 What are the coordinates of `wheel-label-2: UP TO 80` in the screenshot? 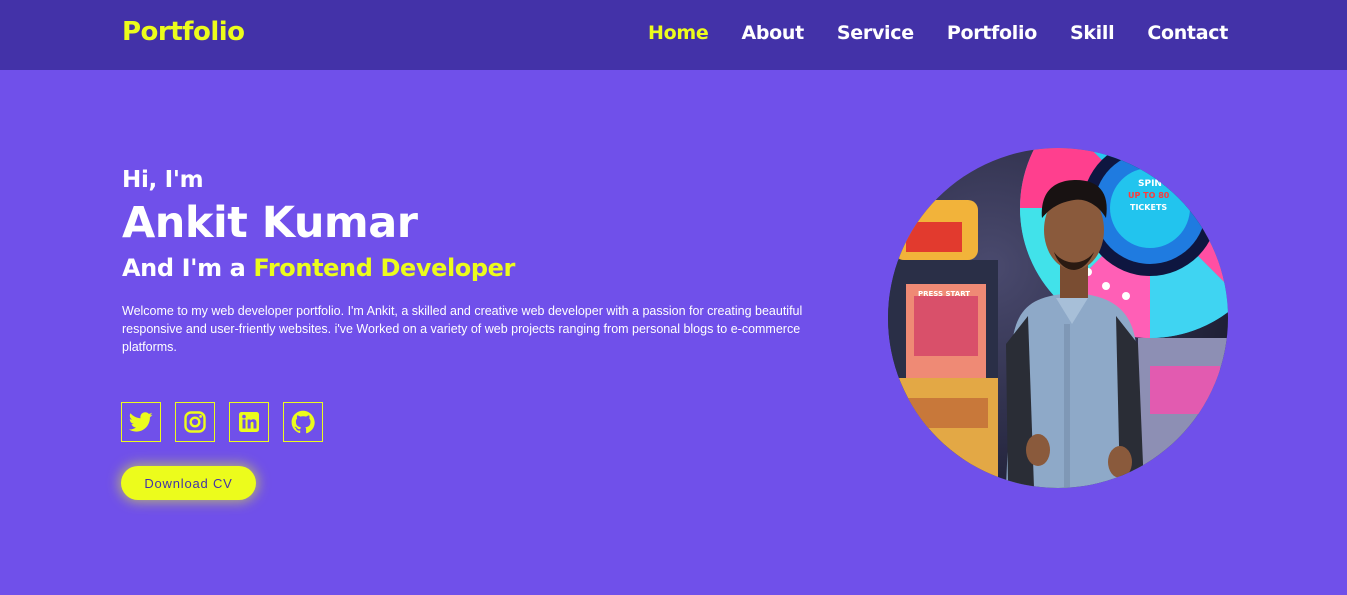 It's located at (1149, 195).